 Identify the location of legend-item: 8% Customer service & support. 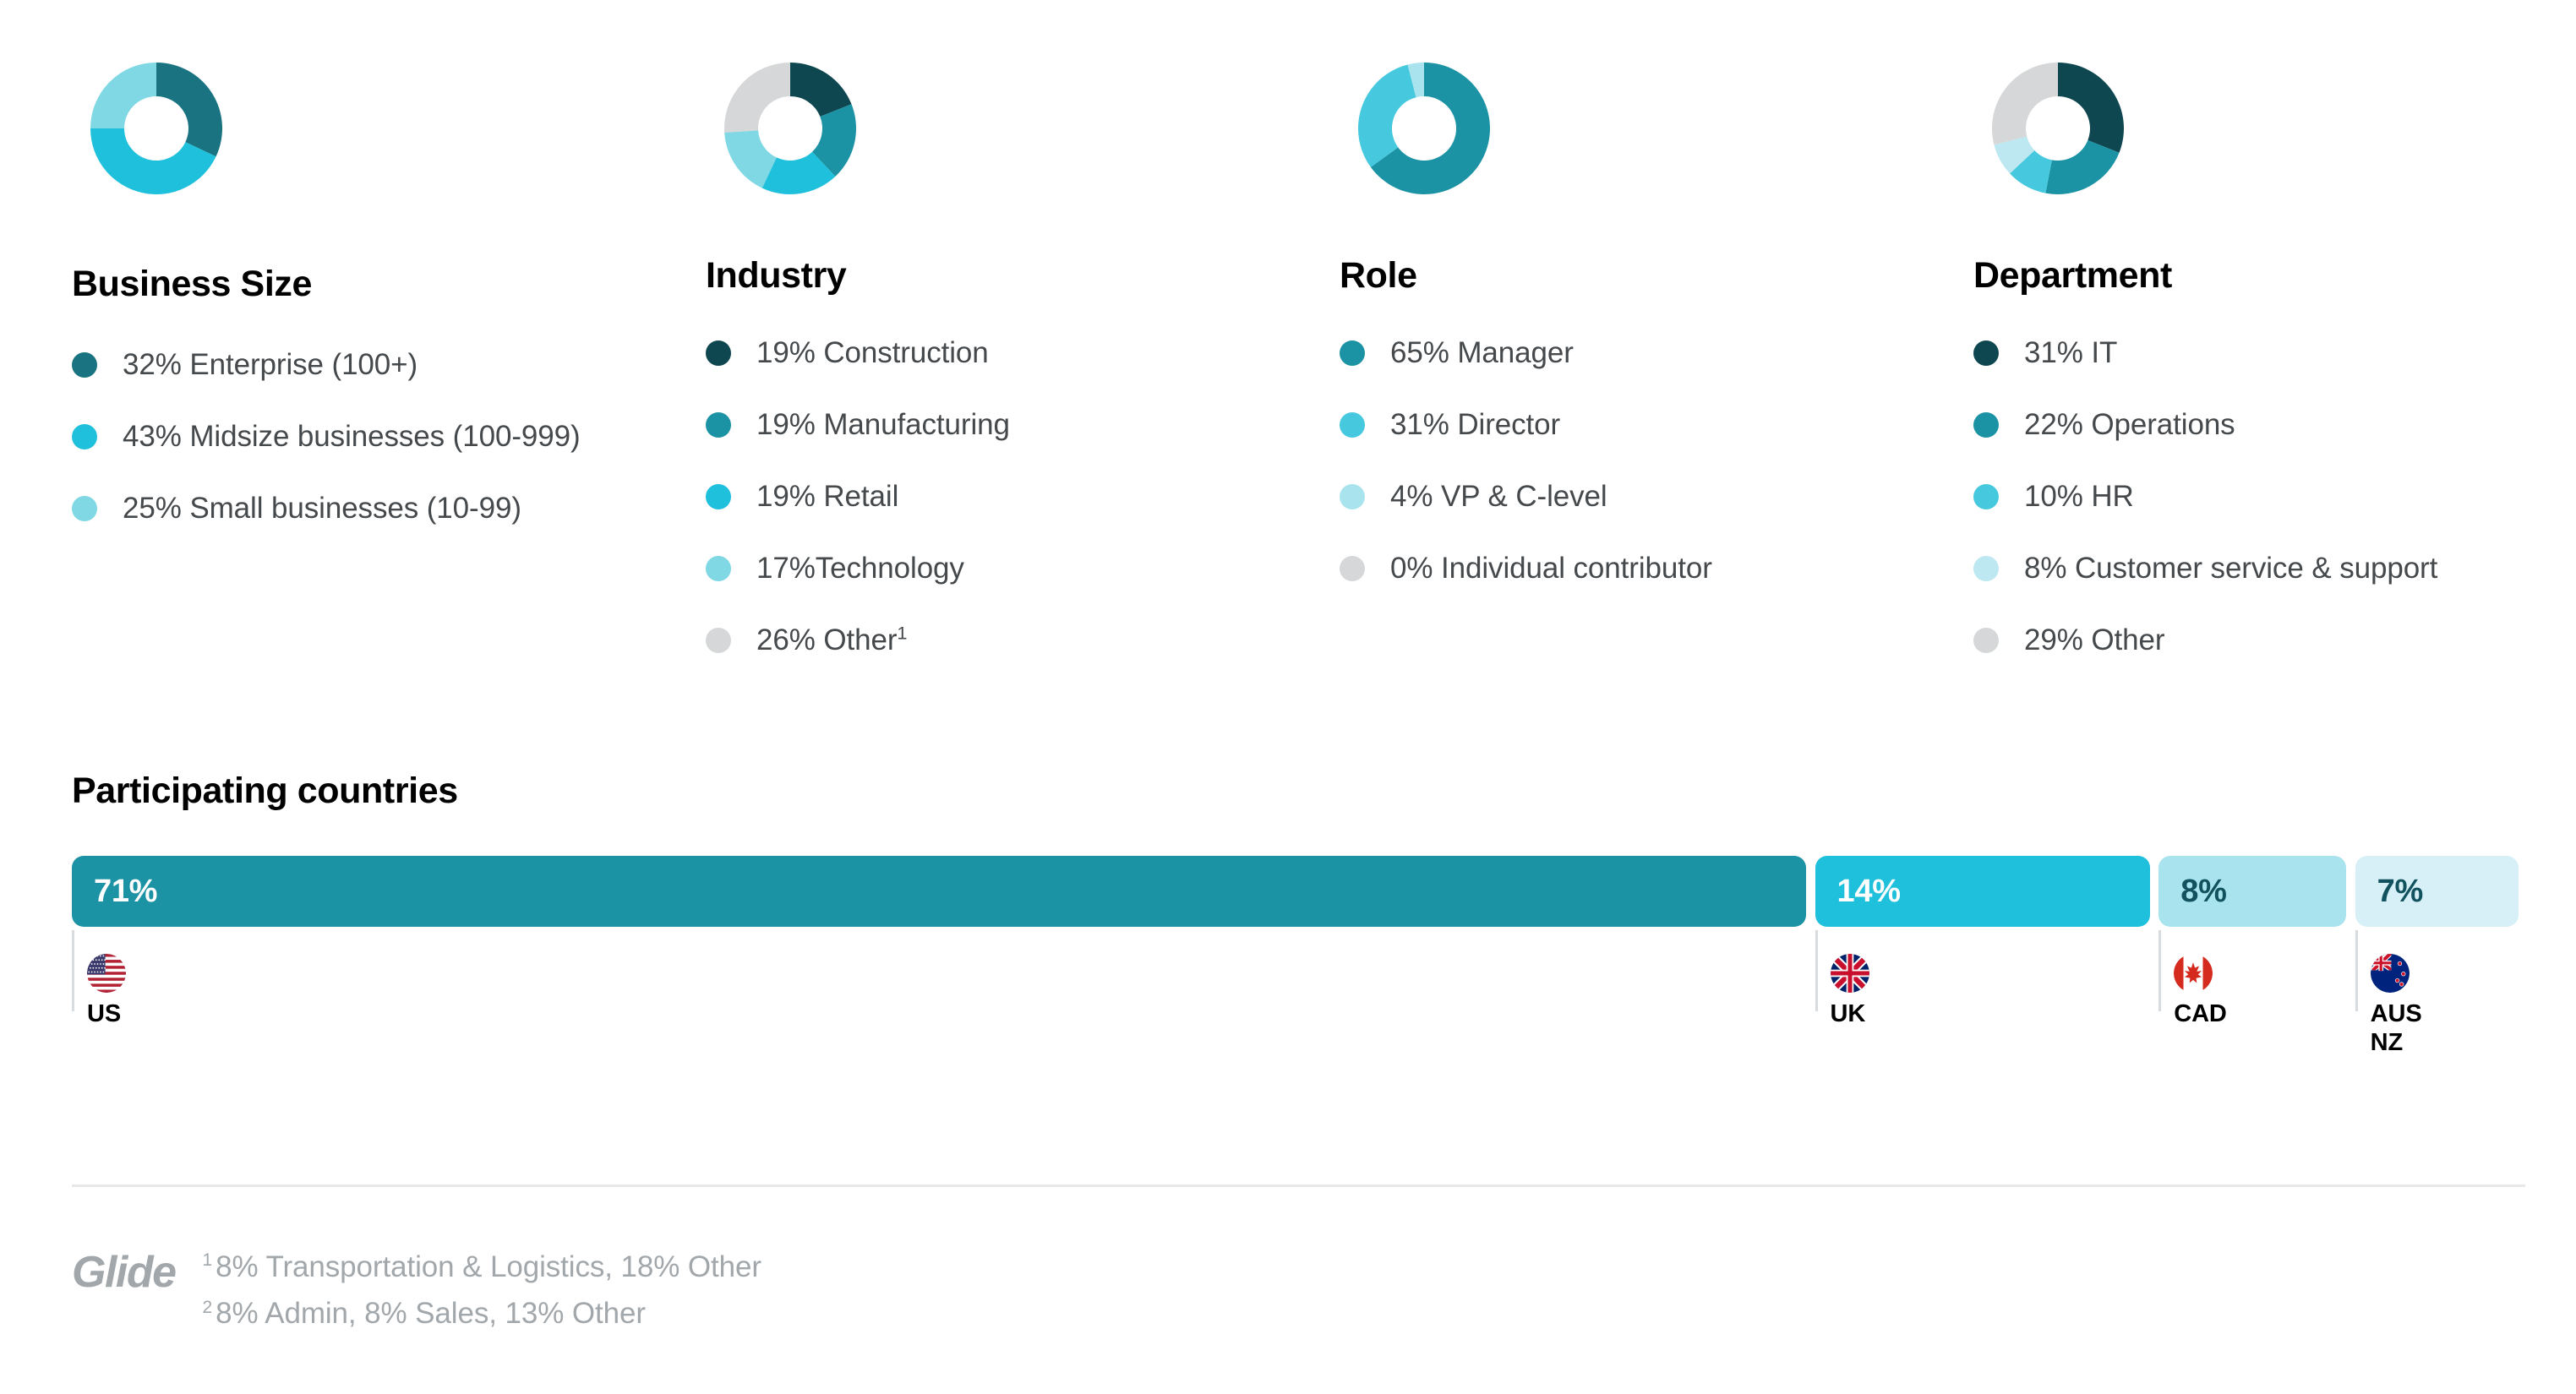
(2248, 568).